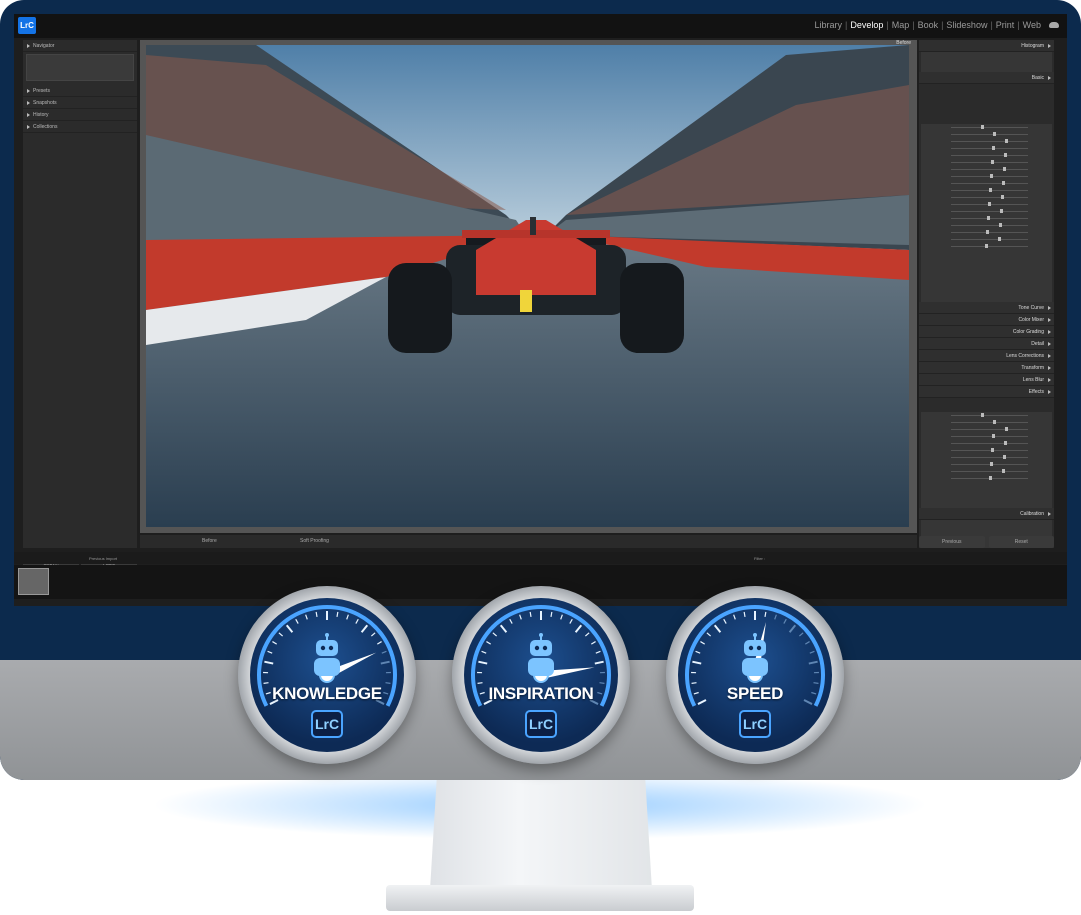  Describe the element at coordinates (755, 654) in the screenshot. I see `robot-icon` at that location.